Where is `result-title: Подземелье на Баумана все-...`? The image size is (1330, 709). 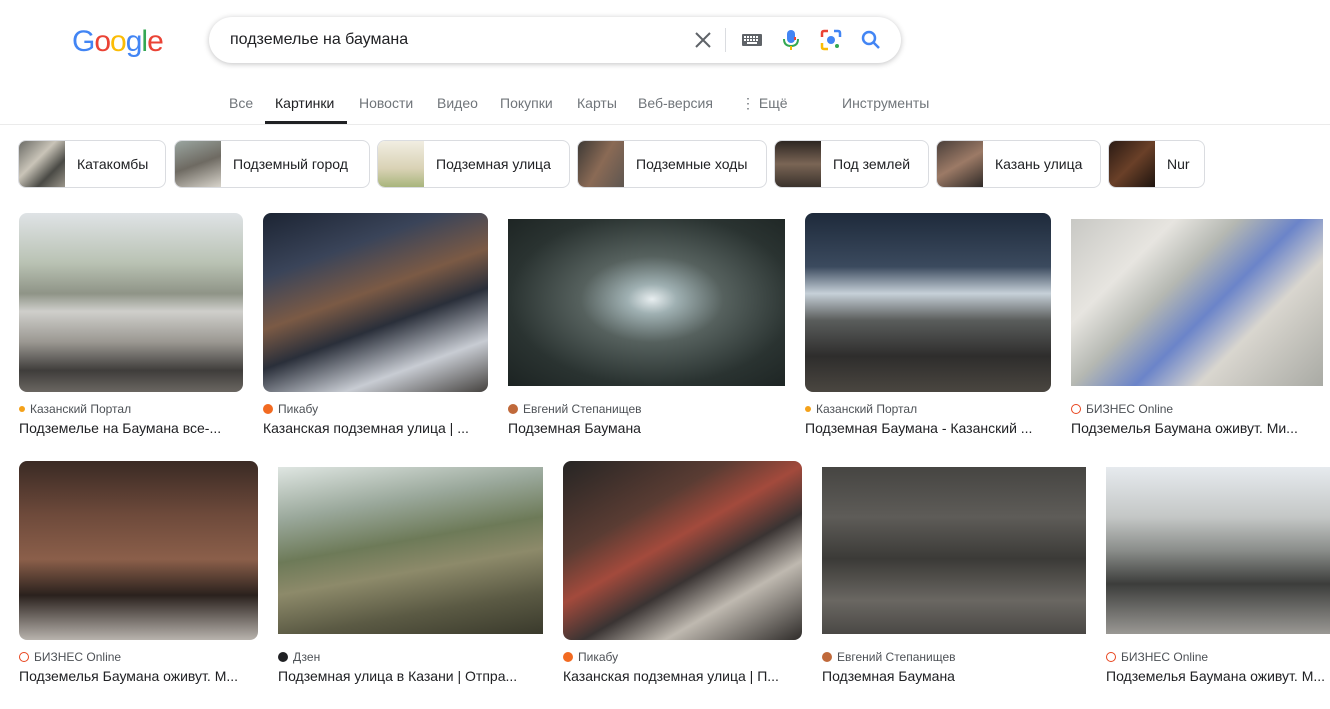
result-title: Подземелье на Баумана все-... is located at coordinates (131, 428).